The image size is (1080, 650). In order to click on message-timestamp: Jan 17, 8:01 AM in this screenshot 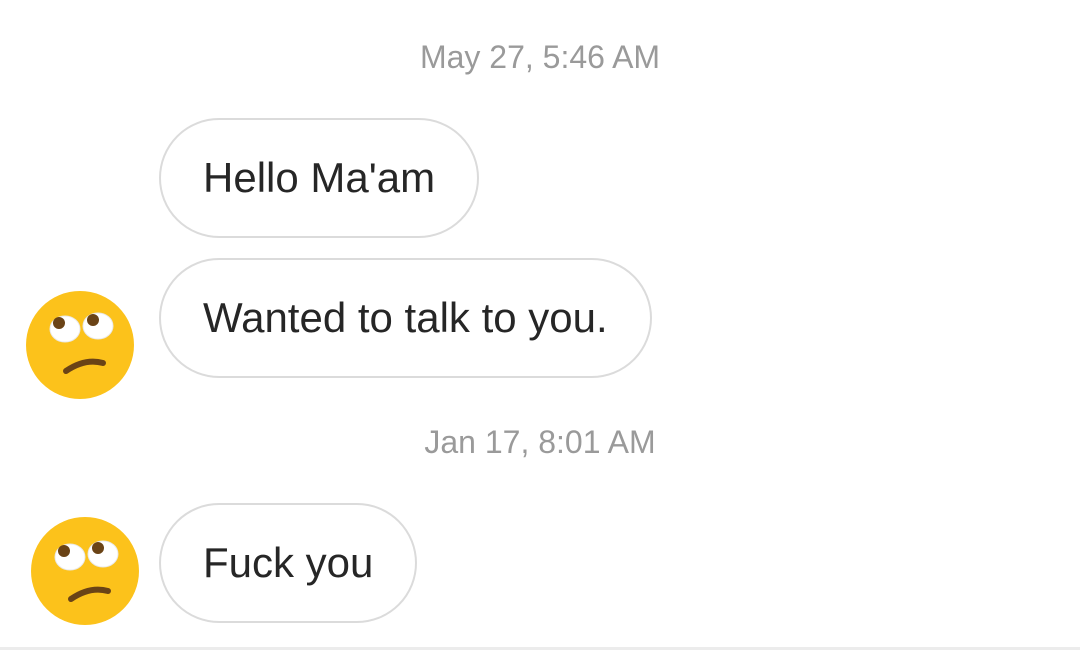, I will do `click(540, 442)`.